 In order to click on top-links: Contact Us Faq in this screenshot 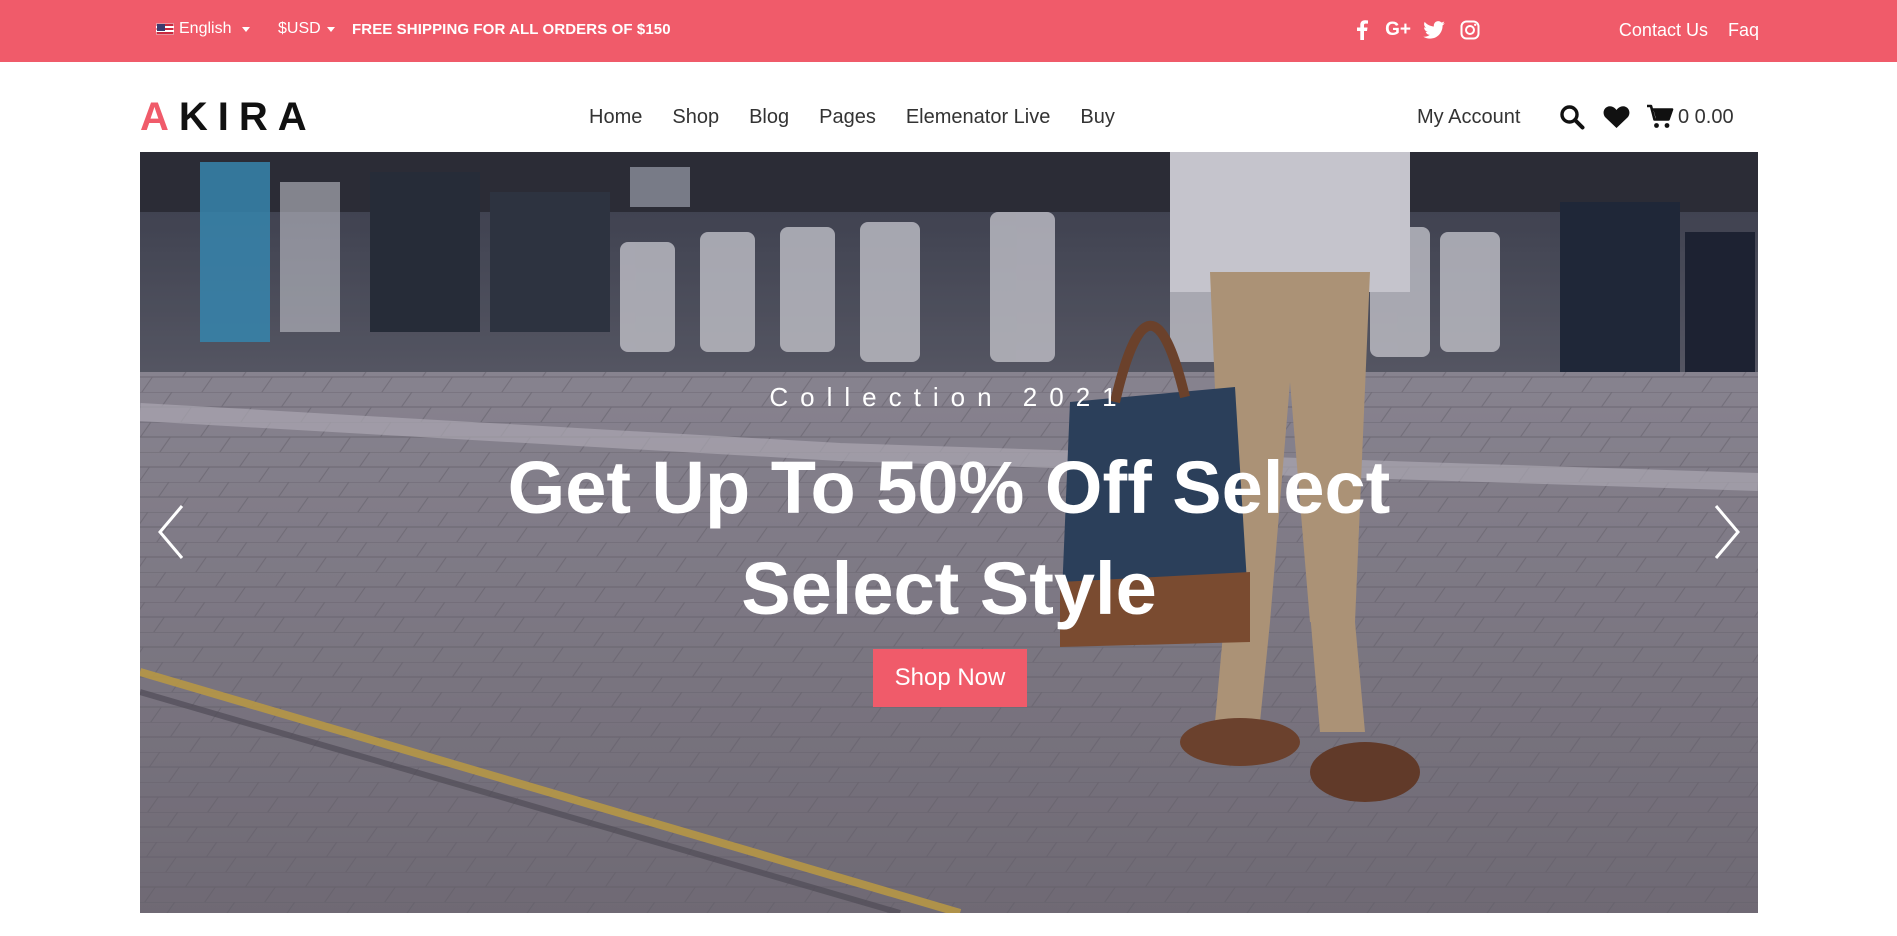, I will do `click(1689, 30)`.